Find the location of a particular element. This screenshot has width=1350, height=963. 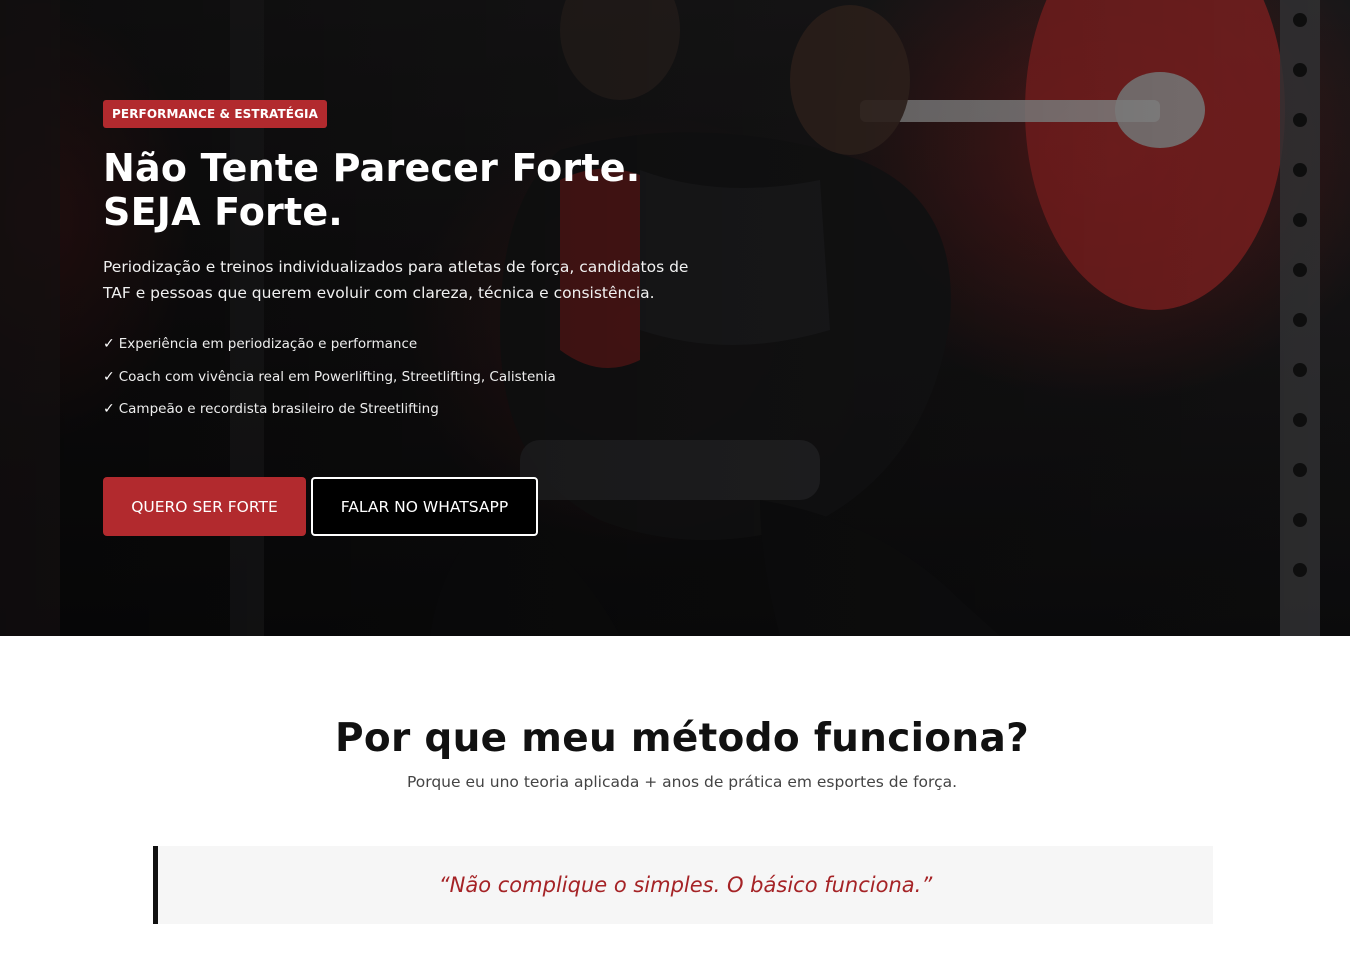

hero-title: Não Tente Parecer Forte. SEJA Forte. is located at coordinates (413, 190).